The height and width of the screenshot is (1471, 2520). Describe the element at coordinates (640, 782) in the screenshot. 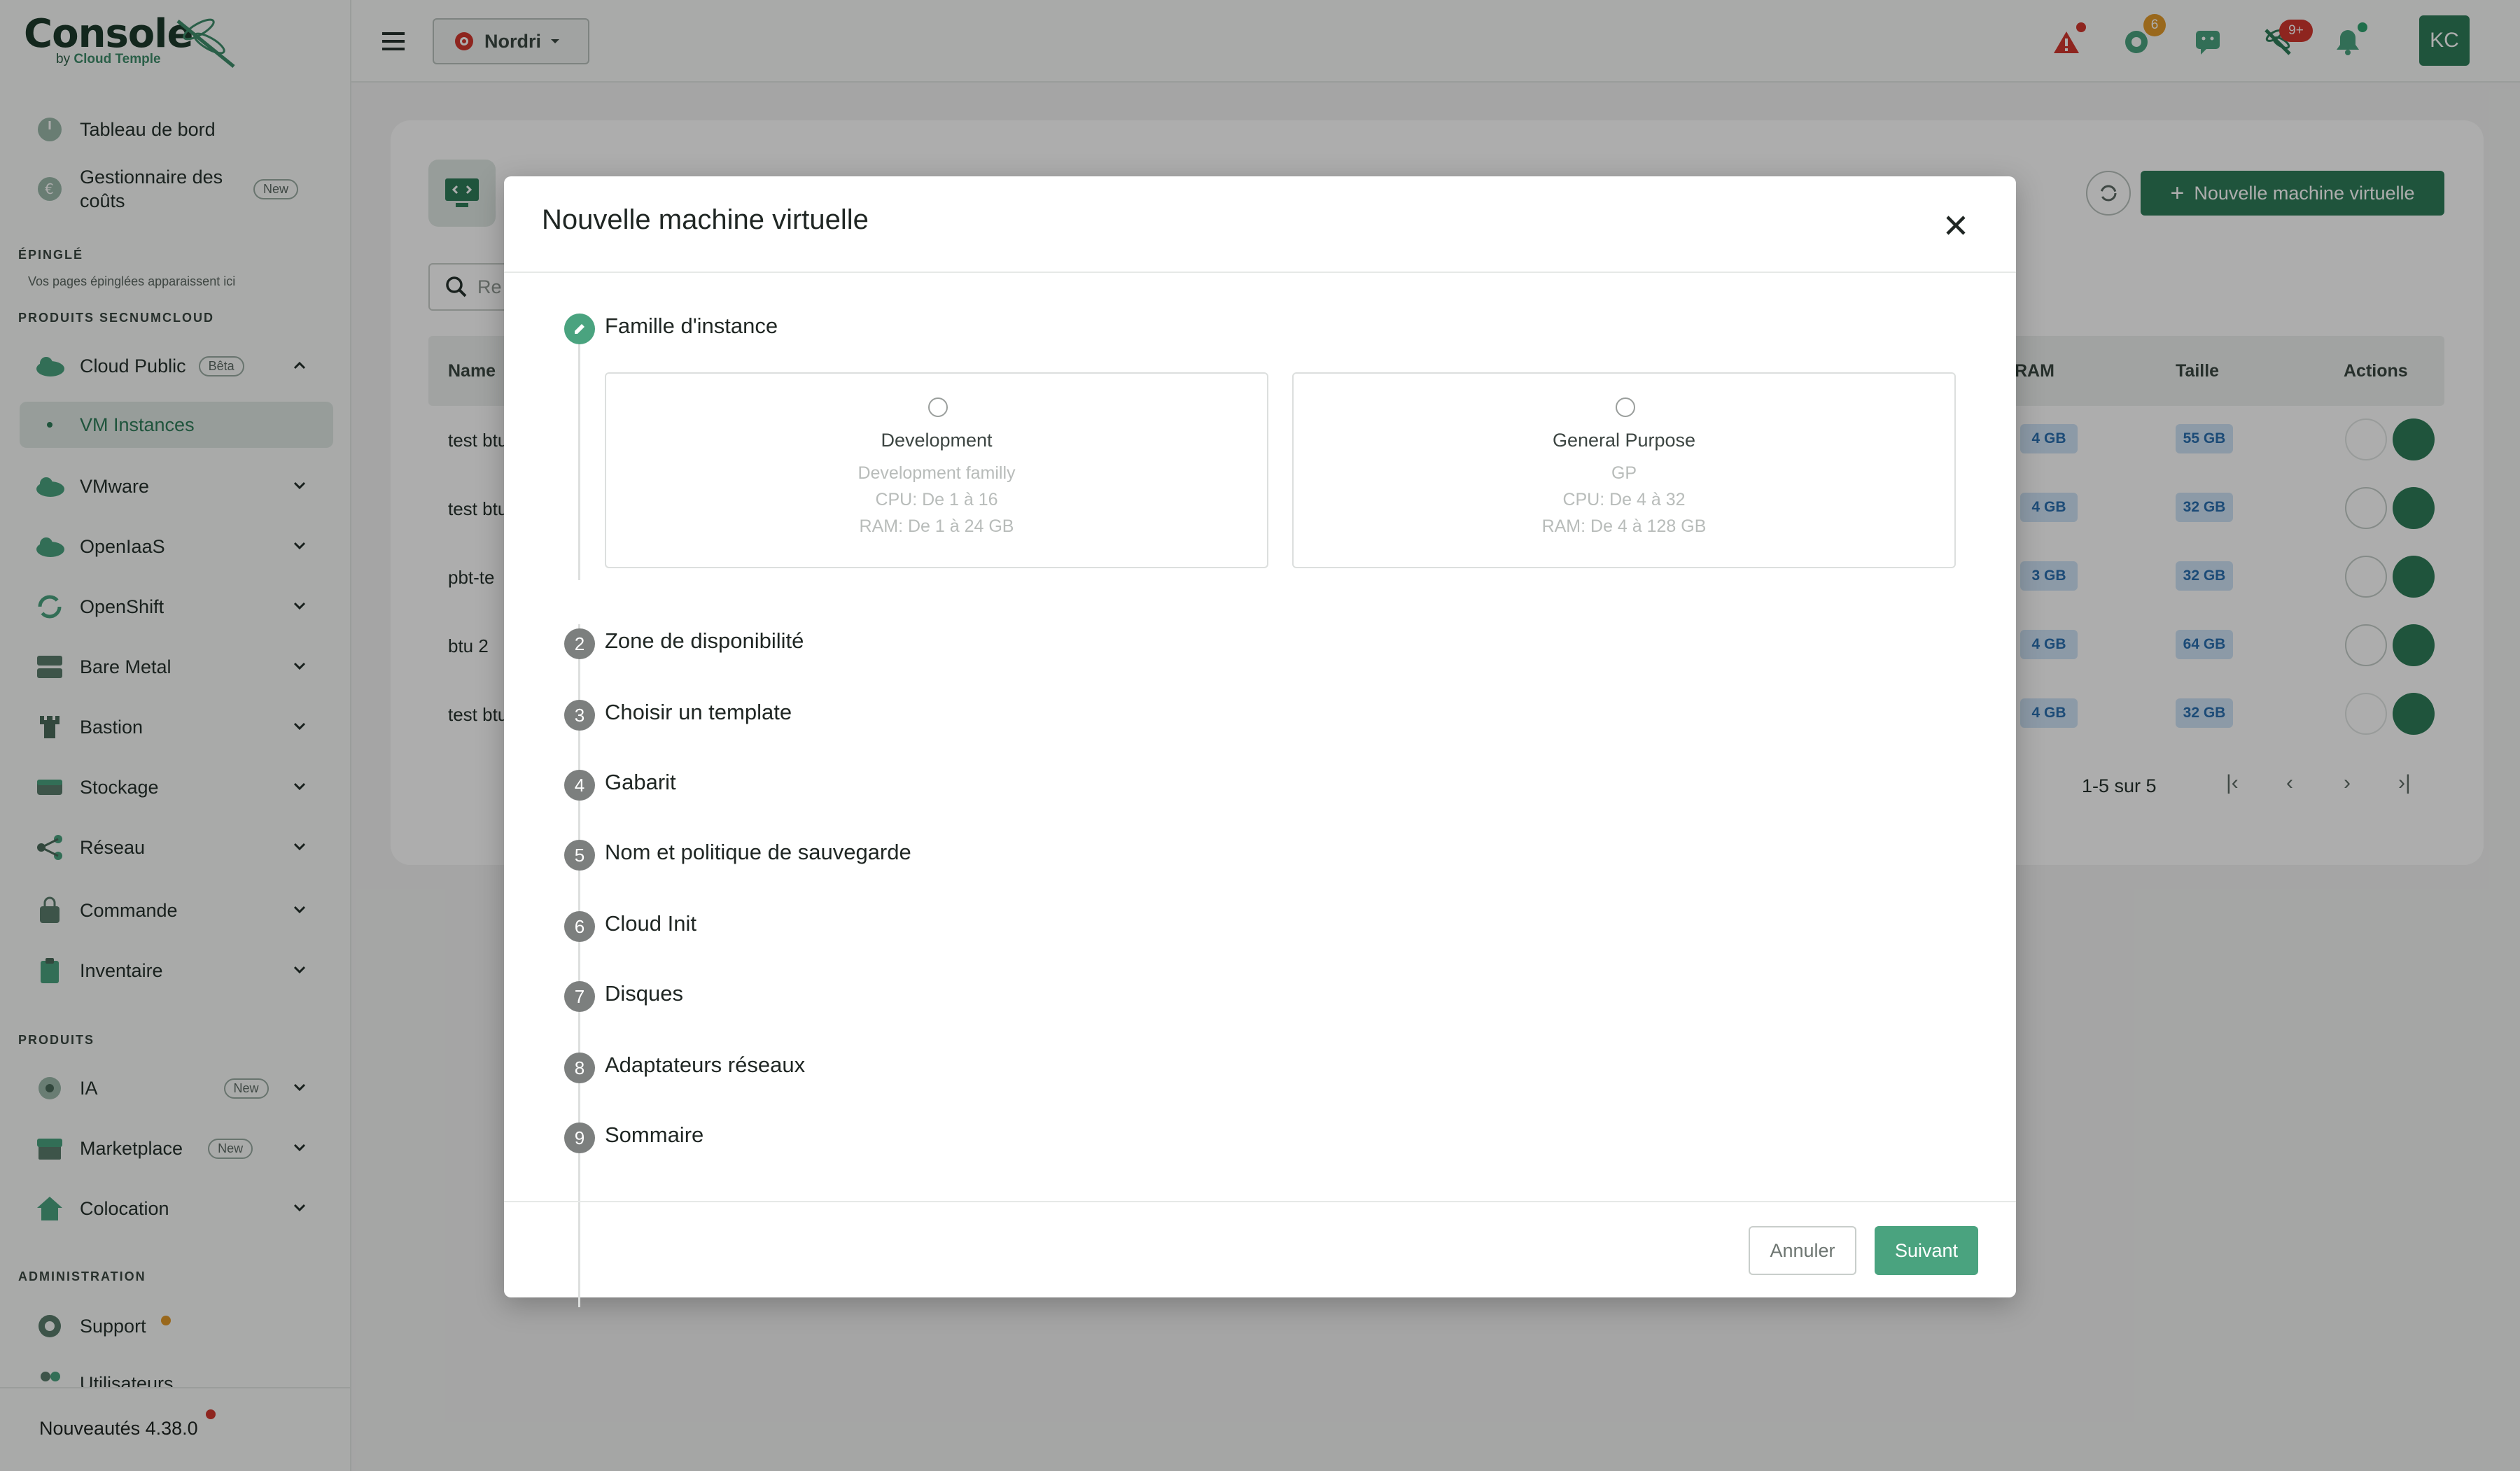

I see `step-4-label: Gabarit` at that location.